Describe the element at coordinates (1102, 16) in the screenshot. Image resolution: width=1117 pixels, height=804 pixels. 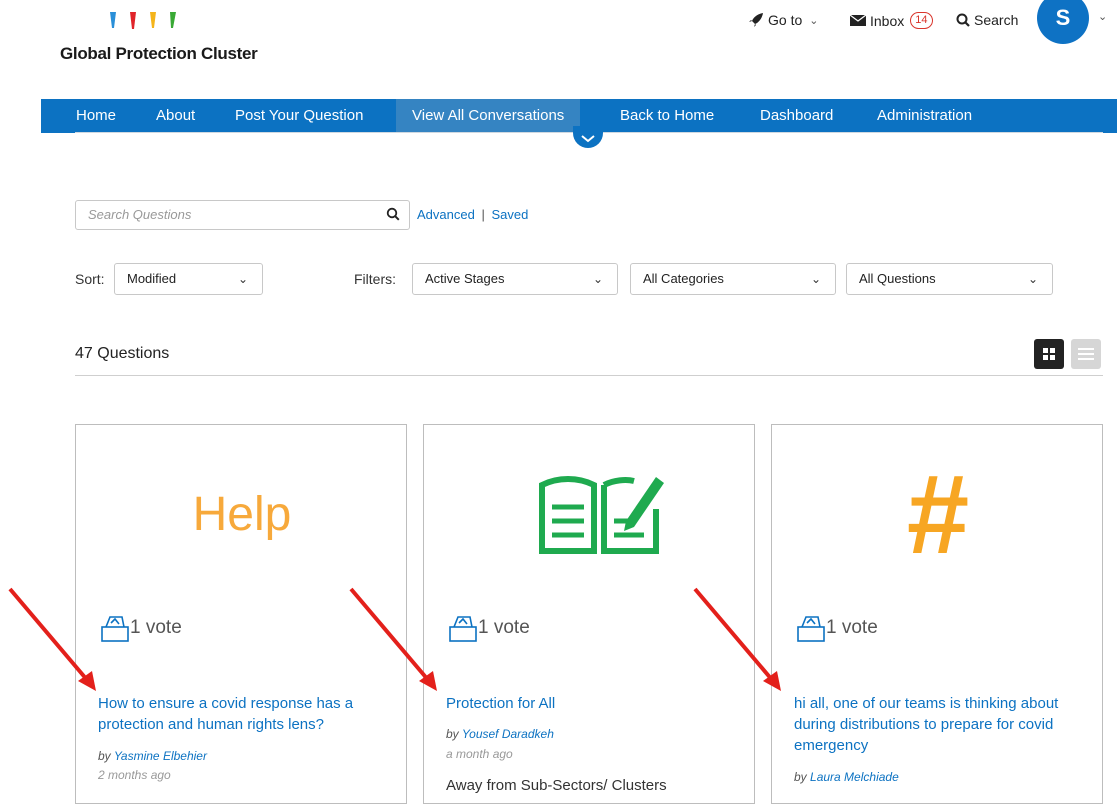
I see `avatar-chevron-down-icon: ⌄` at that location.